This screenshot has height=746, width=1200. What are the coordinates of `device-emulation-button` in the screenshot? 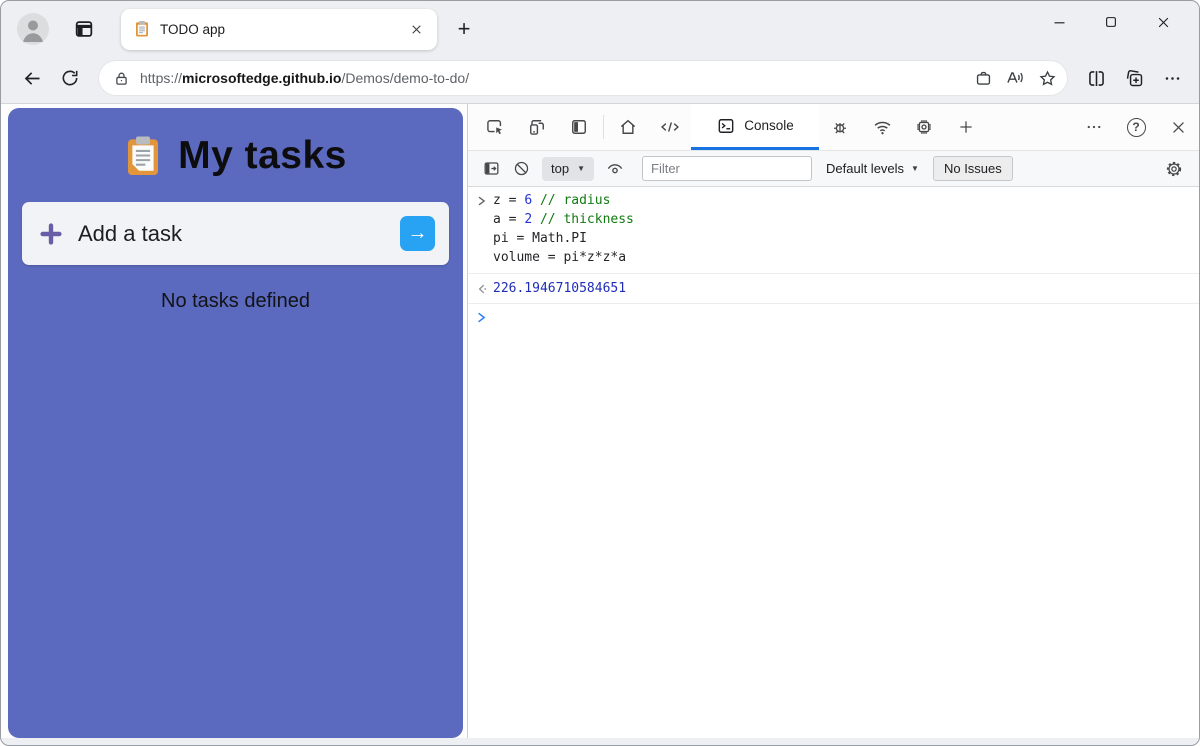 It's located at (537, 127).